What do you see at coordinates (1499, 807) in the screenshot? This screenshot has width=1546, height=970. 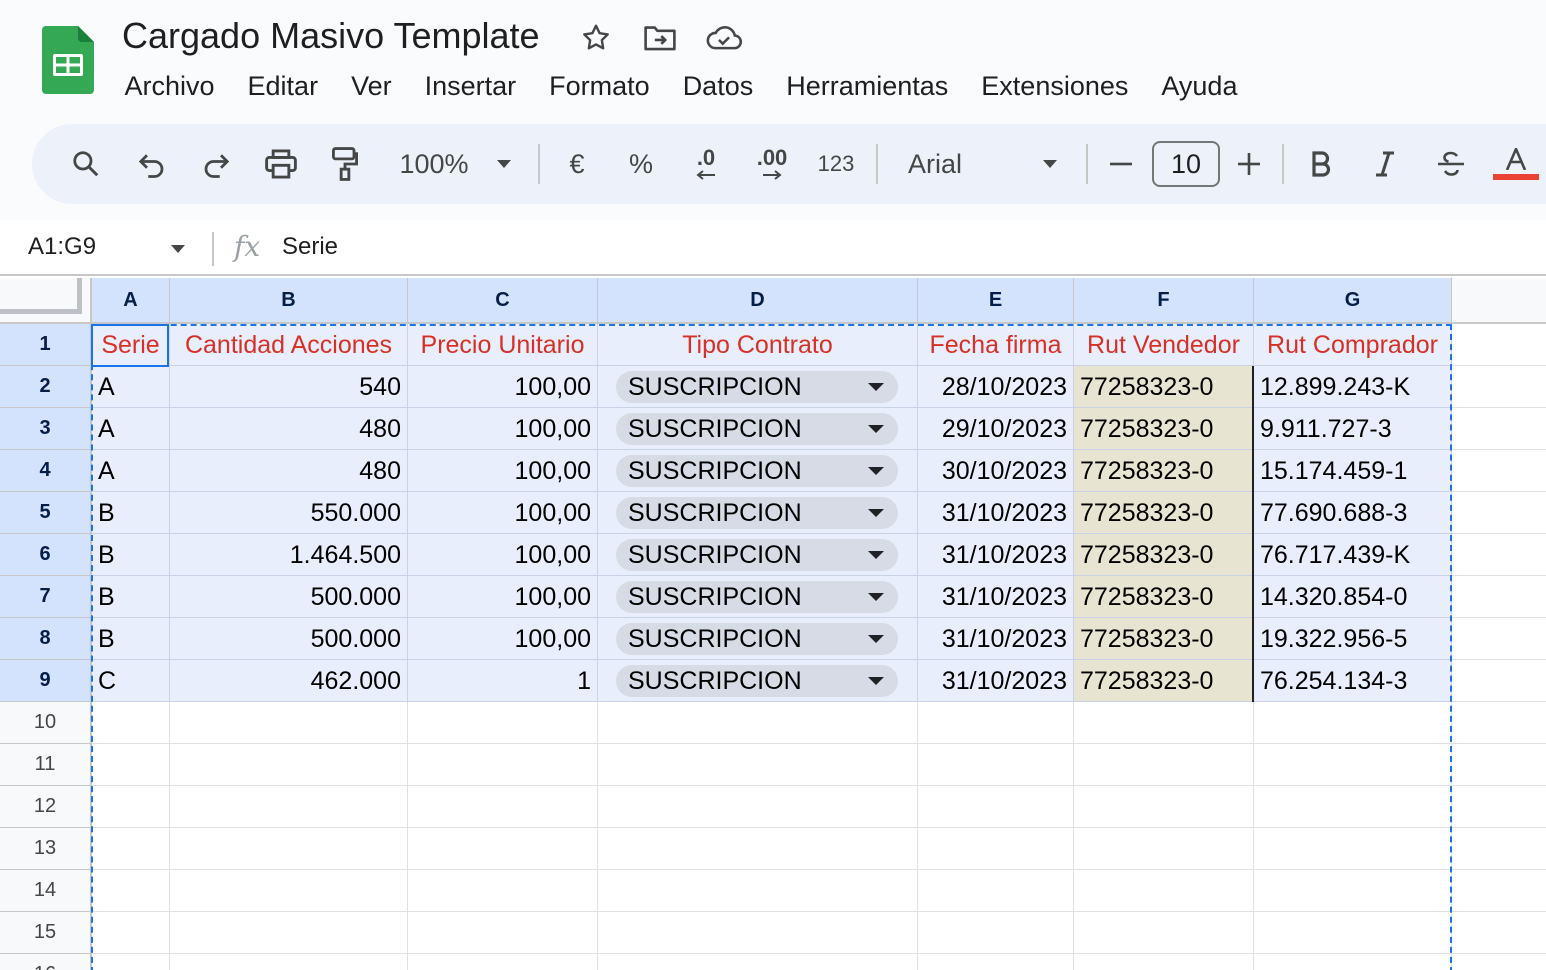 I see `cell-h12` at bounding box center [1499, 807].